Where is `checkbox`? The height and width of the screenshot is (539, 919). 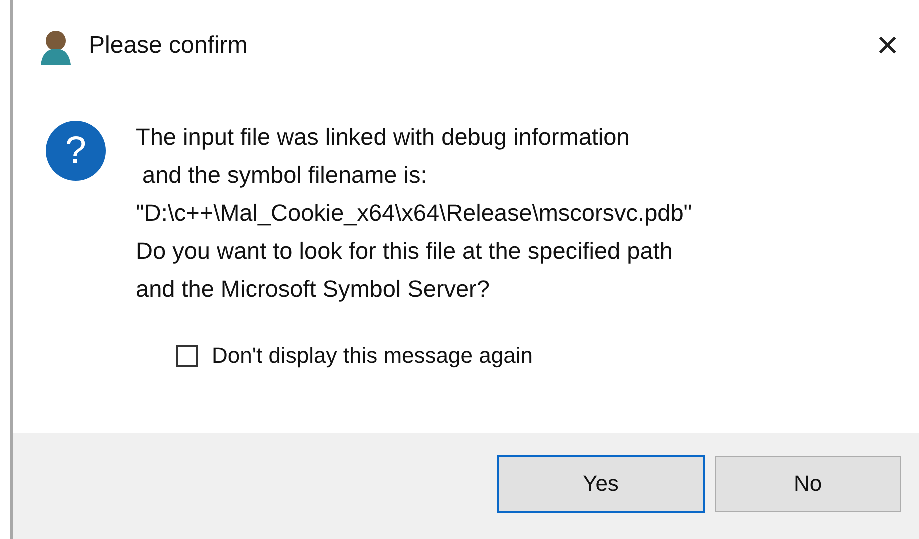
checkbox is located at coordinates (187, 356).